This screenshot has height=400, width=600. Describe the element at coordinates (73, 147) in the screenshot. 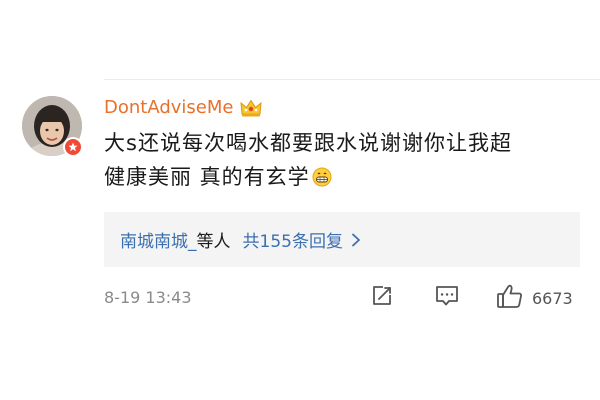

I see `verified-badge-icon` at that location.